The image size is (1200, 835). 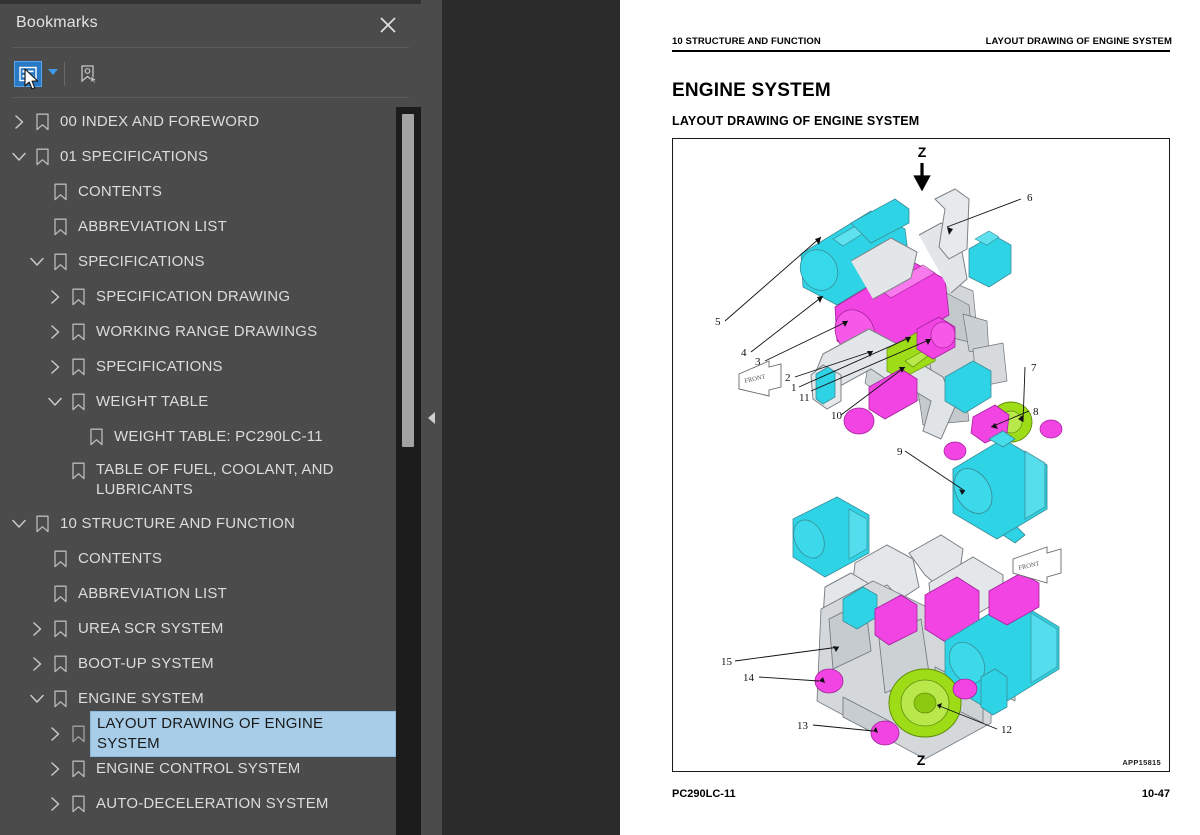 I want to click on bookmark-item-selected: LAYOUT DRAWING OF ENGINE SYSTEM, so click(x=198, y=733).